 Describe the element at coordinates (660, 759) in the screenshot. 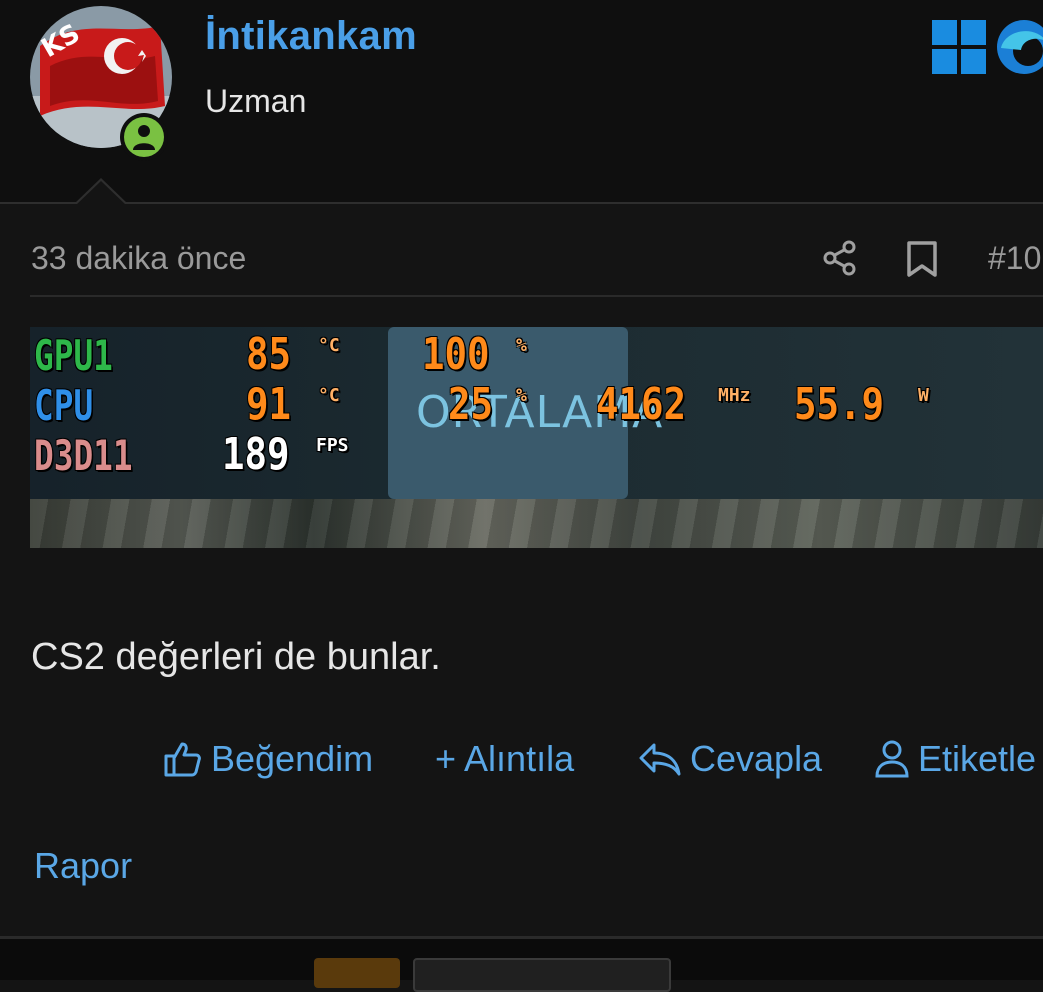

I see `reply-icon` at that location.